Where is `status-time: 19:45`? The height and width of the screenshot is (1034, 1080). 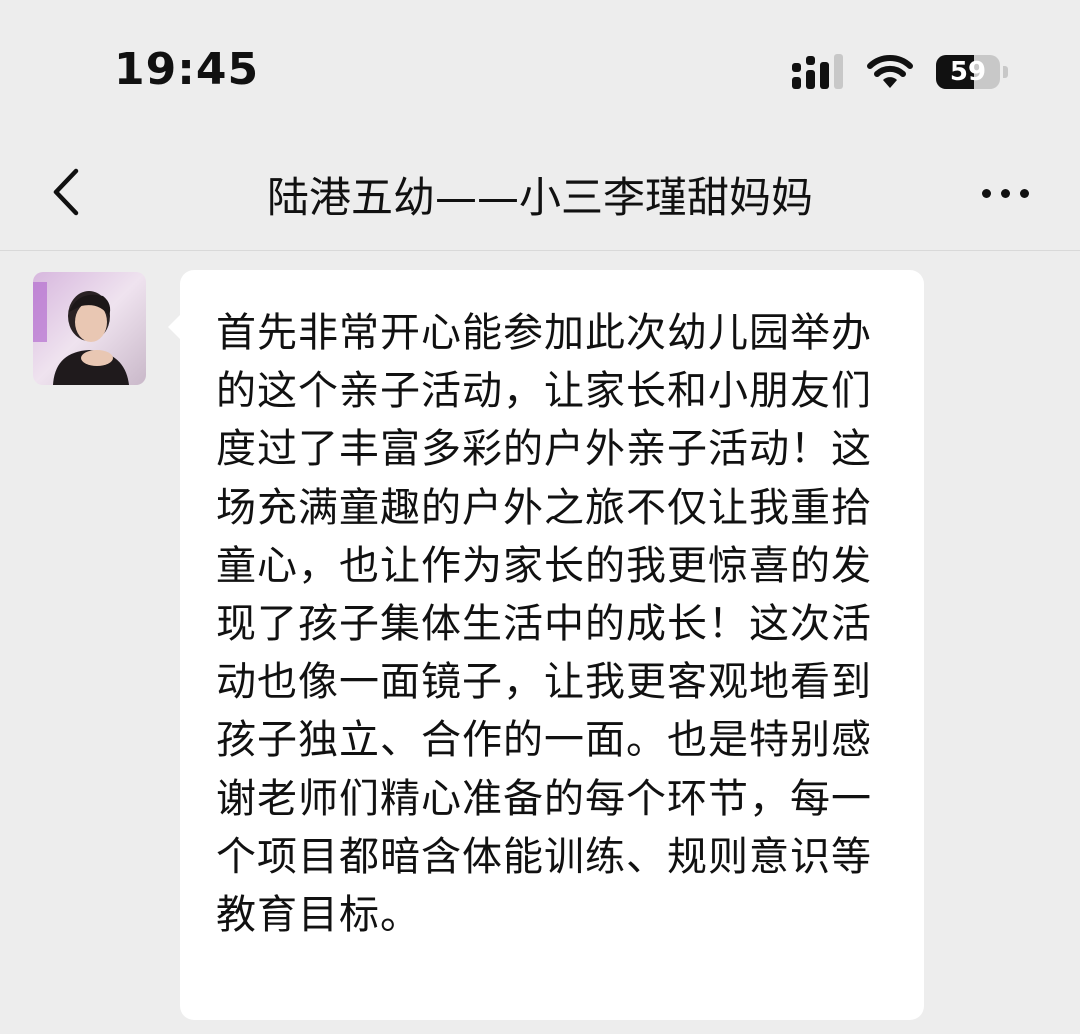
status-time: 19:45 is located at coordinates (187, 69).